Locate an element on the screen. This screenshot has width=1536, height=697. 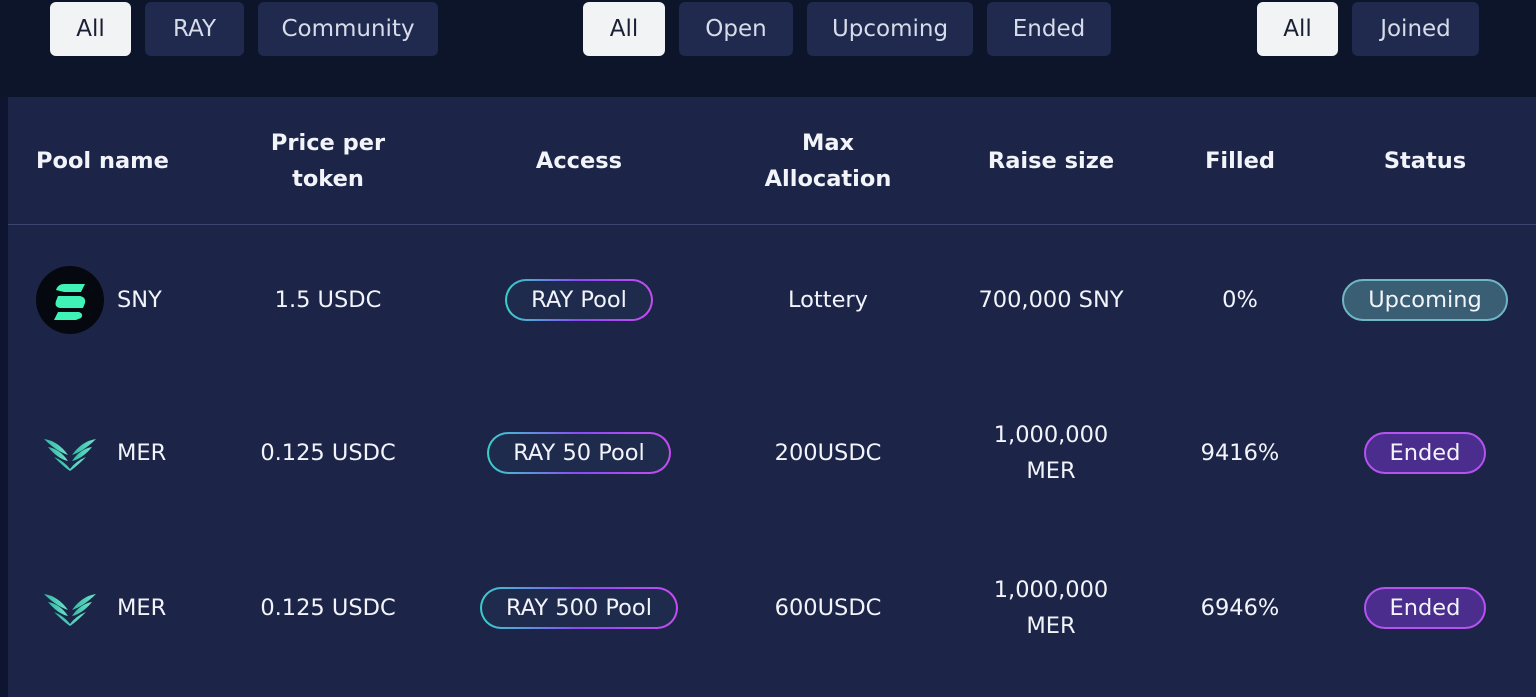
filter-state-upcoming: Upcoming is located at coordinates (890, 29).